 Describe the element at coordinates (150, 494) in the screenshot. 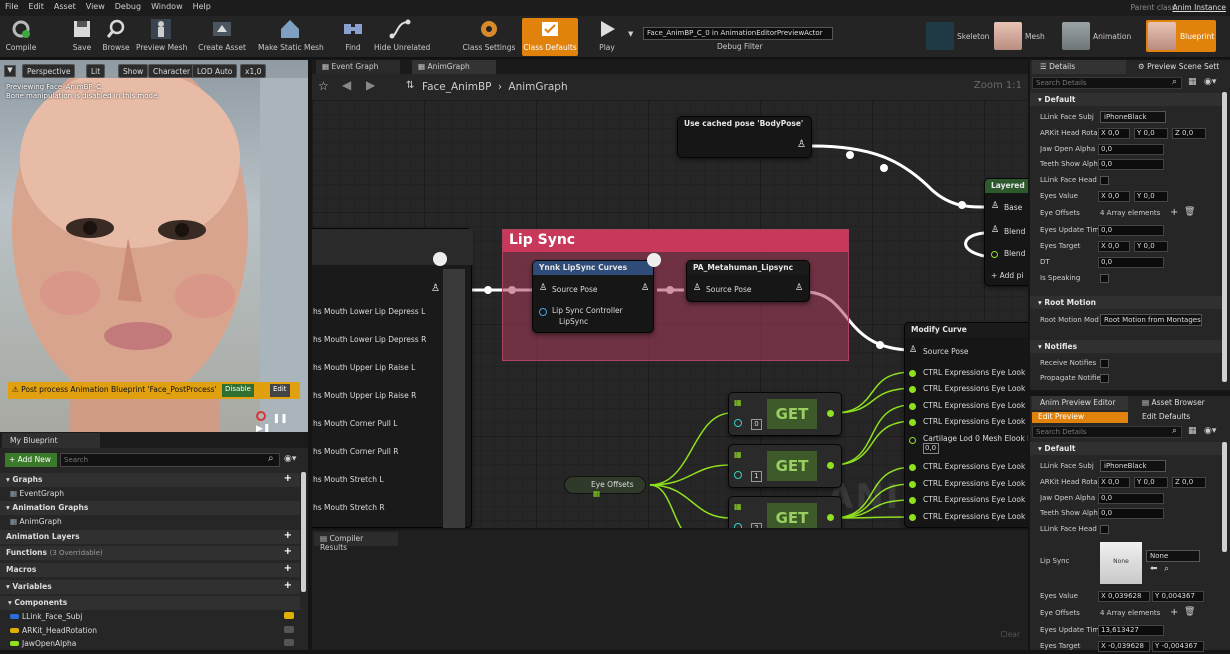

I see `eventgraph-item: ▦ EventGraph` at that location.